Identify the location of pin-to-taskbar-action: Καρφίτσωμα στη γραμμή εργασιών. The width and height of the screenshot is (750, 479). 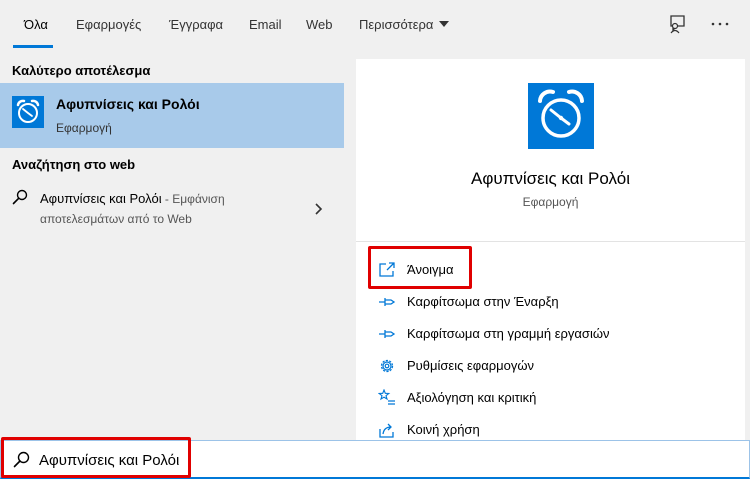
(543, 334).